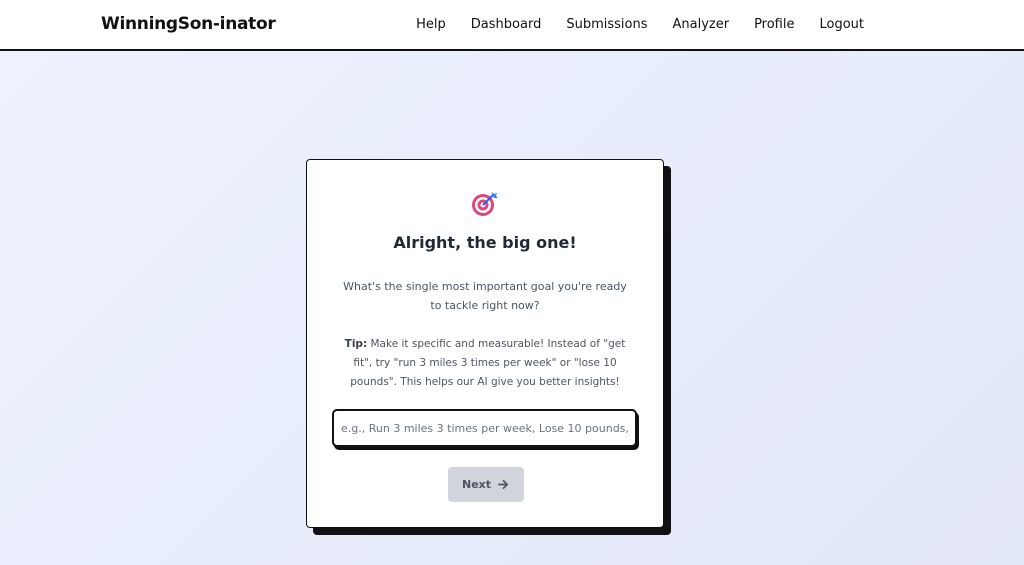  What do you see at coordinates (485, 204) in the screenshot?
I see `target-icon` at bounding box center [485, 204].